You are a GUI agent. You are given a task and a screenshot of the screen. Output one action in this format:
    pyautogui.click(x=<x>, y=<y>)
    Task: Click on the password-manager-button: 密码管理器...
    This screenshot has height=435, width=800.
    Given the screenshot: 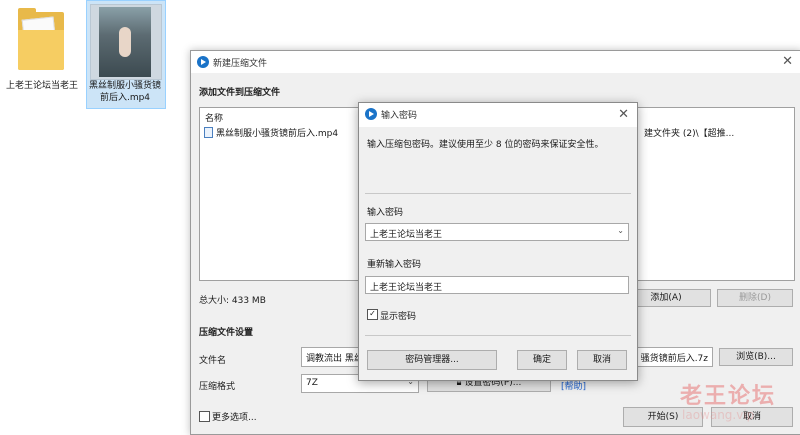 What is the action you would take?
    pyautogui.click(x=432, y=360)
    